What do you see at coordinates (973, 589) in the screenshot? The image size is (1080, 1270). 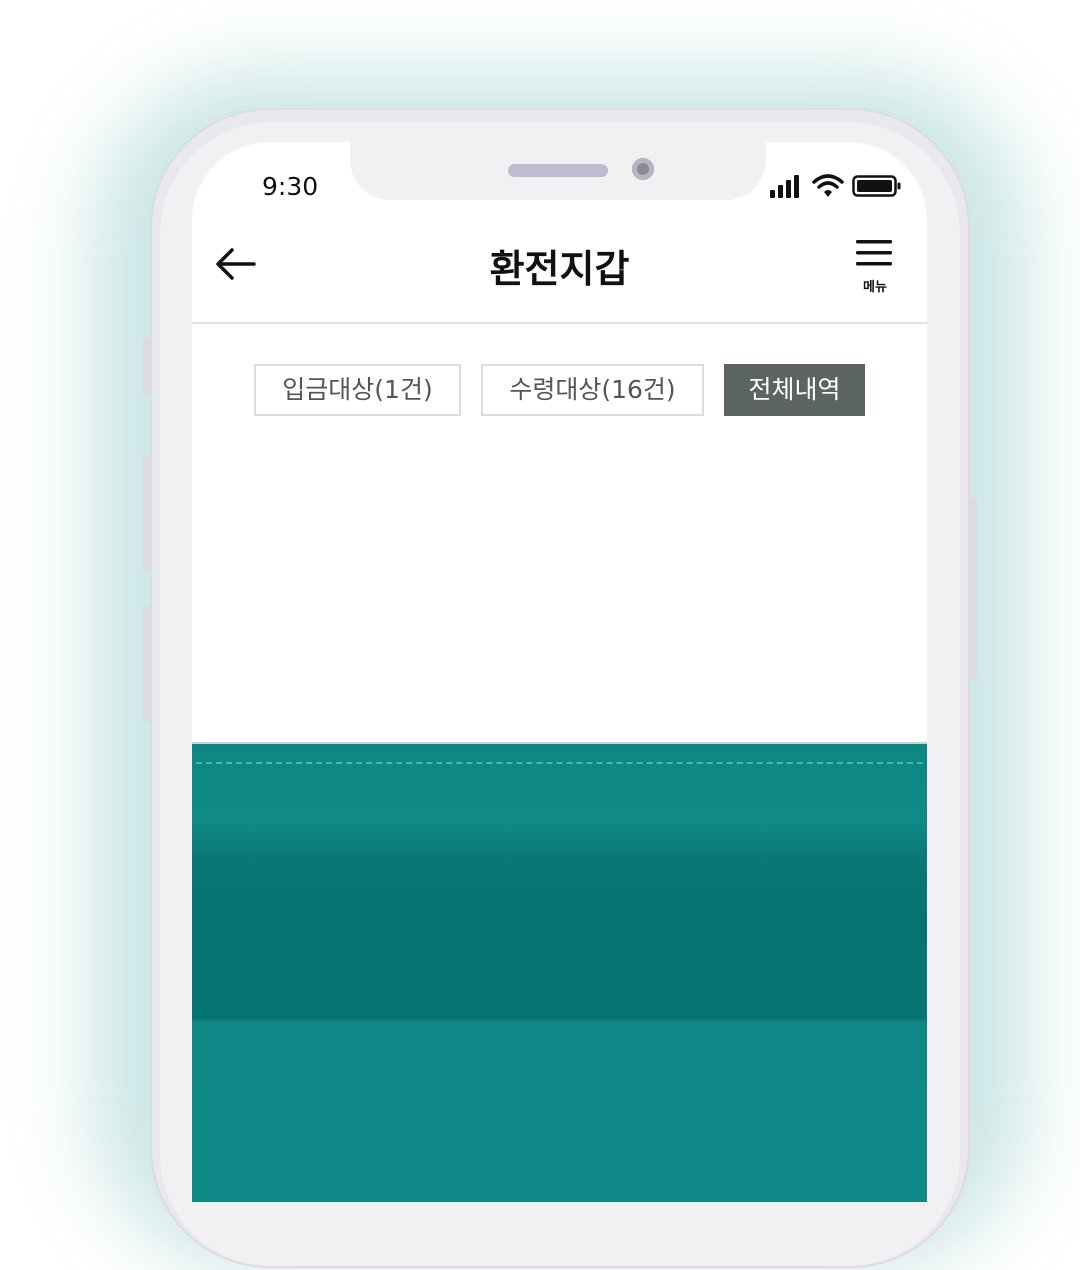 I see `power-button` at bounding box center [973, 589].